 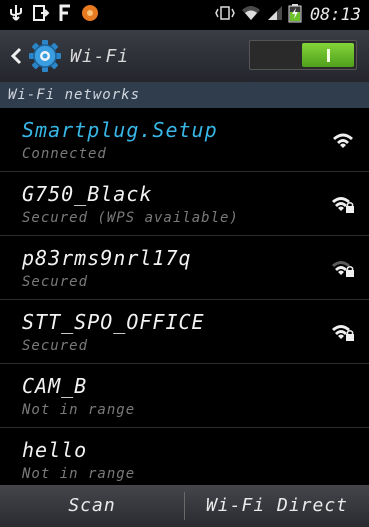 What do you see at coordinates (184, 456) in the screenshot?
I see `network-row: hello Not in range` at bounding box center [184, 456].